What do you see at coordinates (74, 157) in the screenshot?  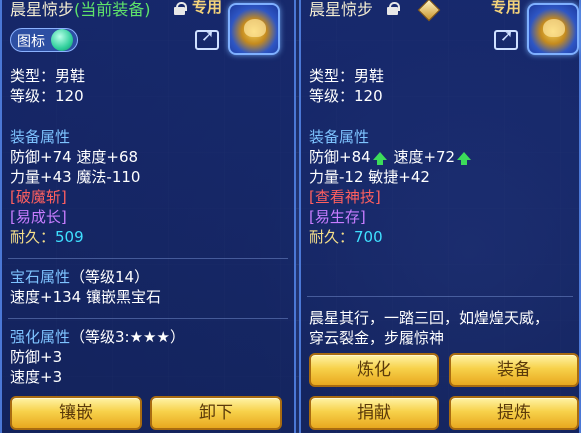 I see `attr-line-1: 防御+74 速度+68` at bounding box center [74, 157].